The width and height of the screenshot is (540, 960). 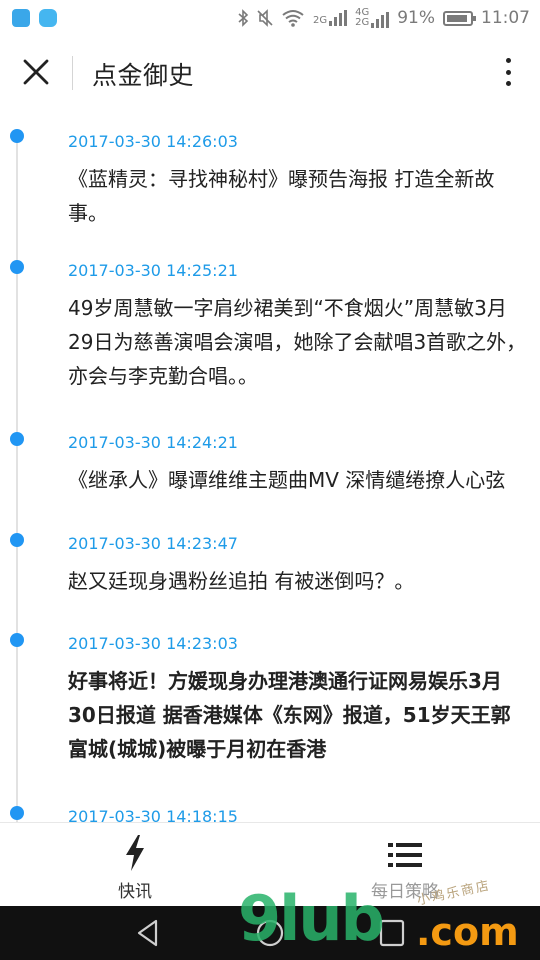 What do you see at coordinates (416, 18) in the screenshot?
I see `battery-percent: 91%` at bounding box center [416, 18].